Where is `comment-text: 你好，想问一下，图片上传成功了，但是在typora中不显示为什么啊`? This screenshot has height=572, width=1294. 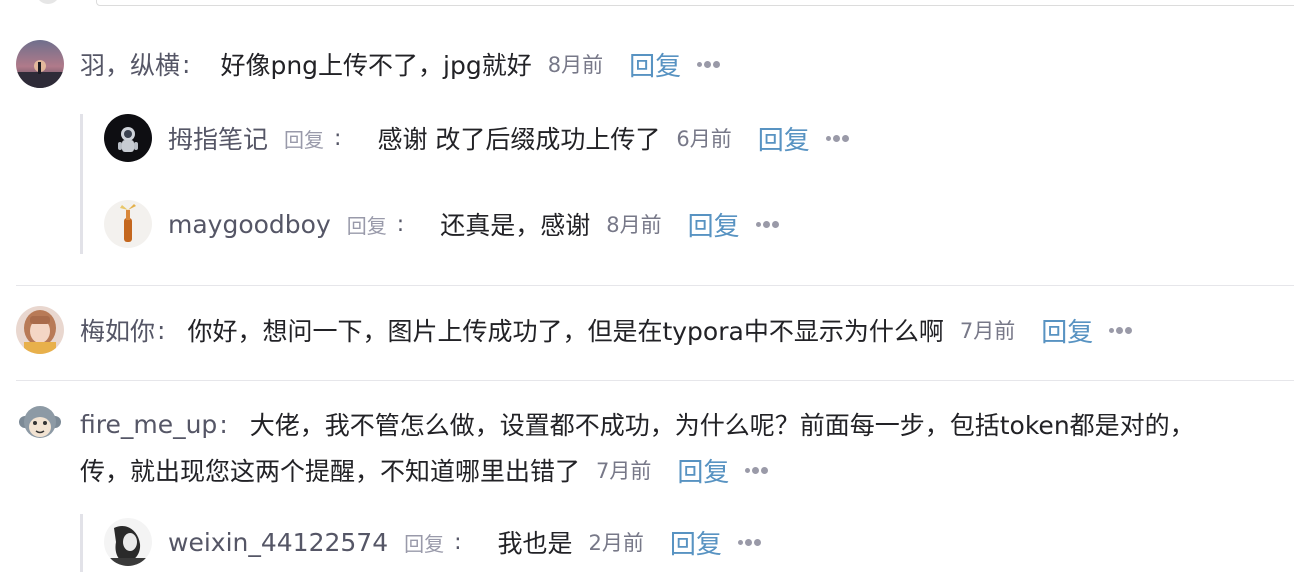
comment-text: 你好，想问一下，图片上传成功了，但是在typora中不显示为什么啊 is located at coordinates (565, 331).